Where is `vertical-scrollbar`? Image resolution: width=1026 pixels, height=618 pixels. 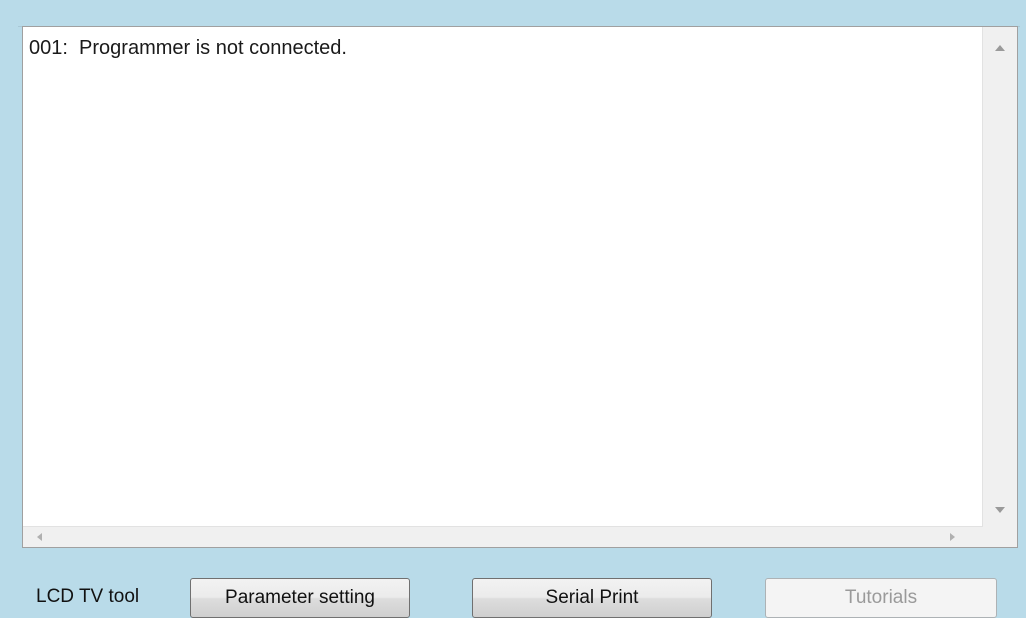 vertical-scrollbar is located at coordinates (999, 278).